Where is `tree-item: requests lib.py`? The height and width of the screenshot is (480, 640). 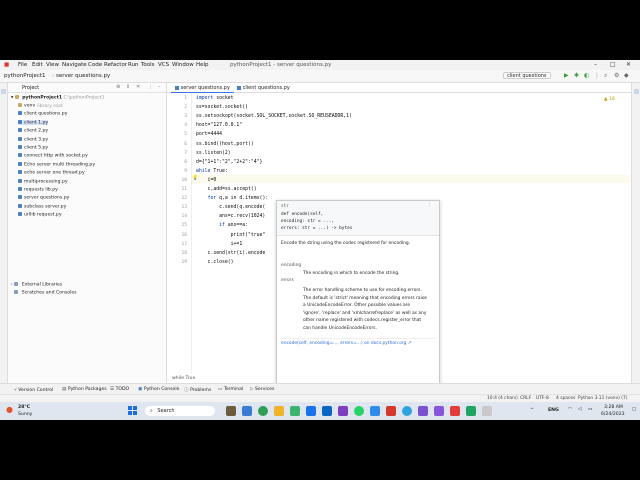
tree-item: requests lib.py is located at coordinates (38, 190).